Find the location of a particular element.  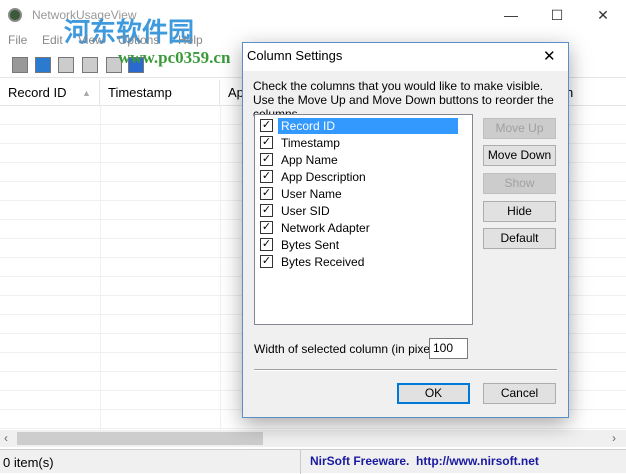

list-item: ✓ Bytes Received is located at coordinates (364, 261).